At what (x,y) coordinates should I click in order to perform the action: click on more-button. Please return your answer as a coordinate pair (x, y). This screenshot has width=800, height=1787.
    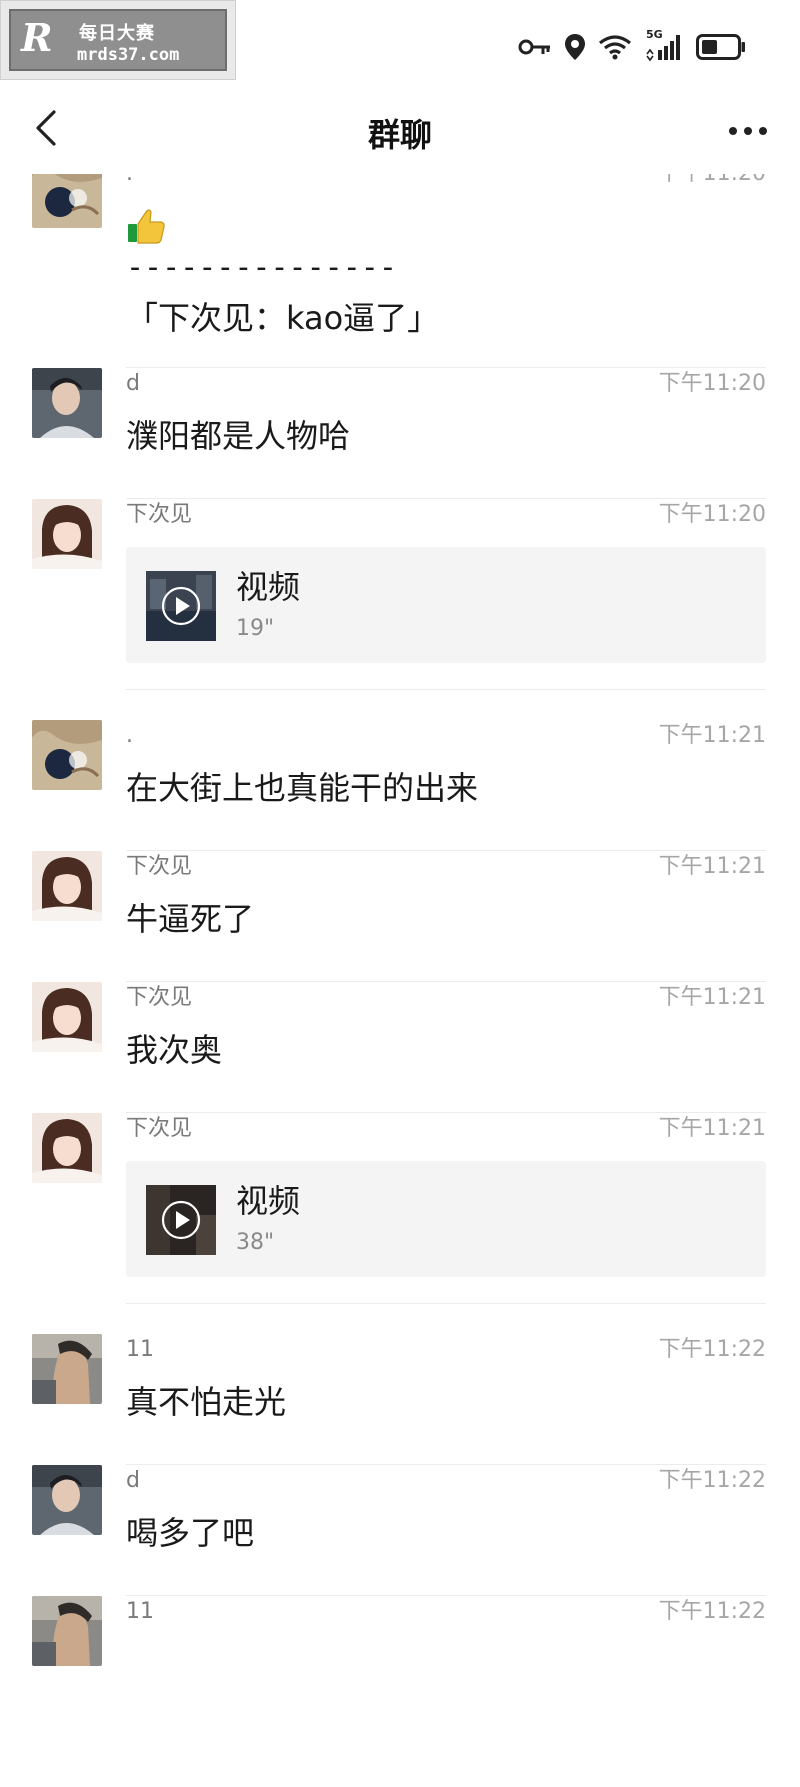
    Looking at the image, I should click on (748, 130).